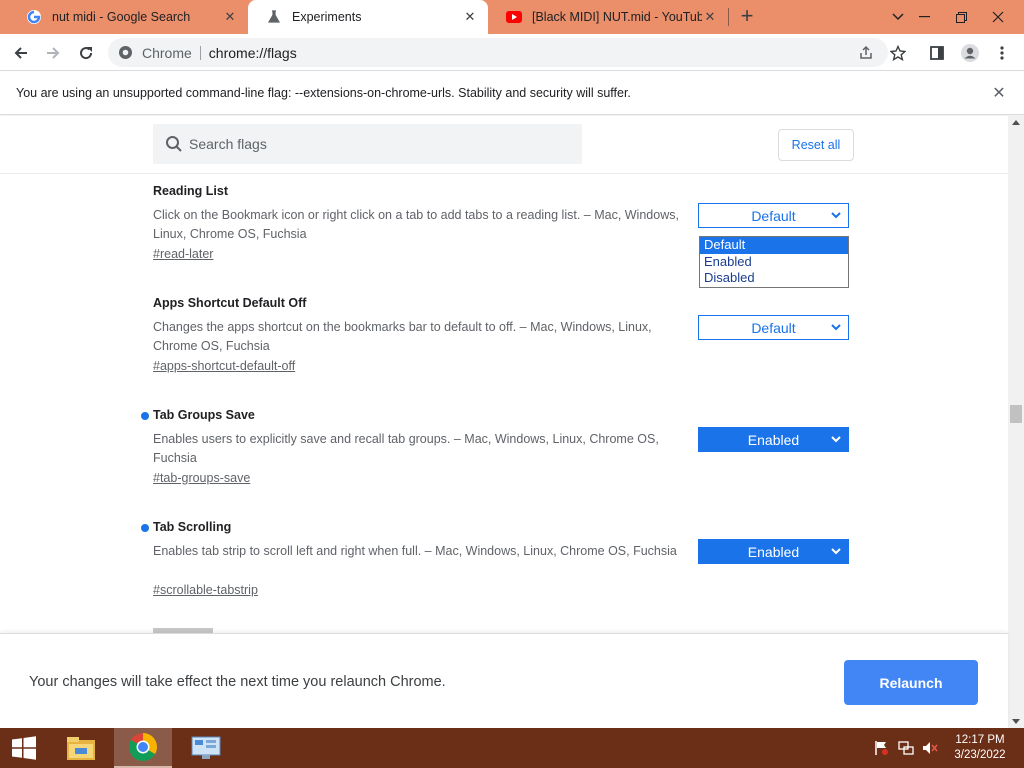  I want to click on back-arrow-icon, so click(20, 53).